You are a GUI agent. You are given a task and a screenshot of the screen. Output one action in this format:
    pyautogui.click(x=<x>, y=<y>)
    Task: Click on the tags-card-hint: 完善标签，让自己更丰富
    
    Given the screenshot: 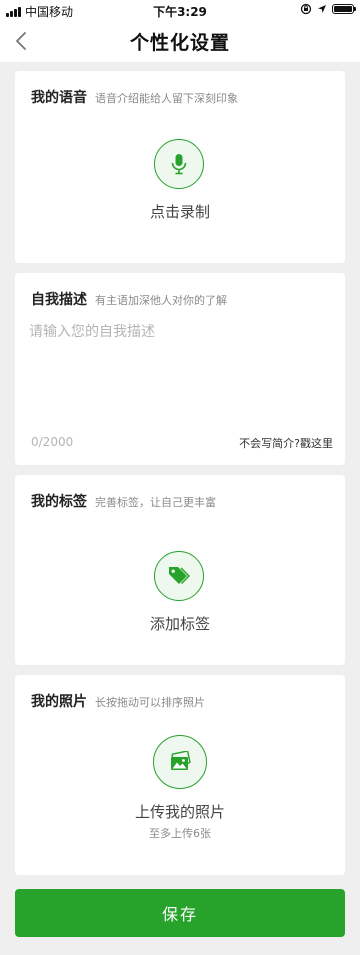 What is the action you would take?
    pyautogui.click(x=155, y=502)
    